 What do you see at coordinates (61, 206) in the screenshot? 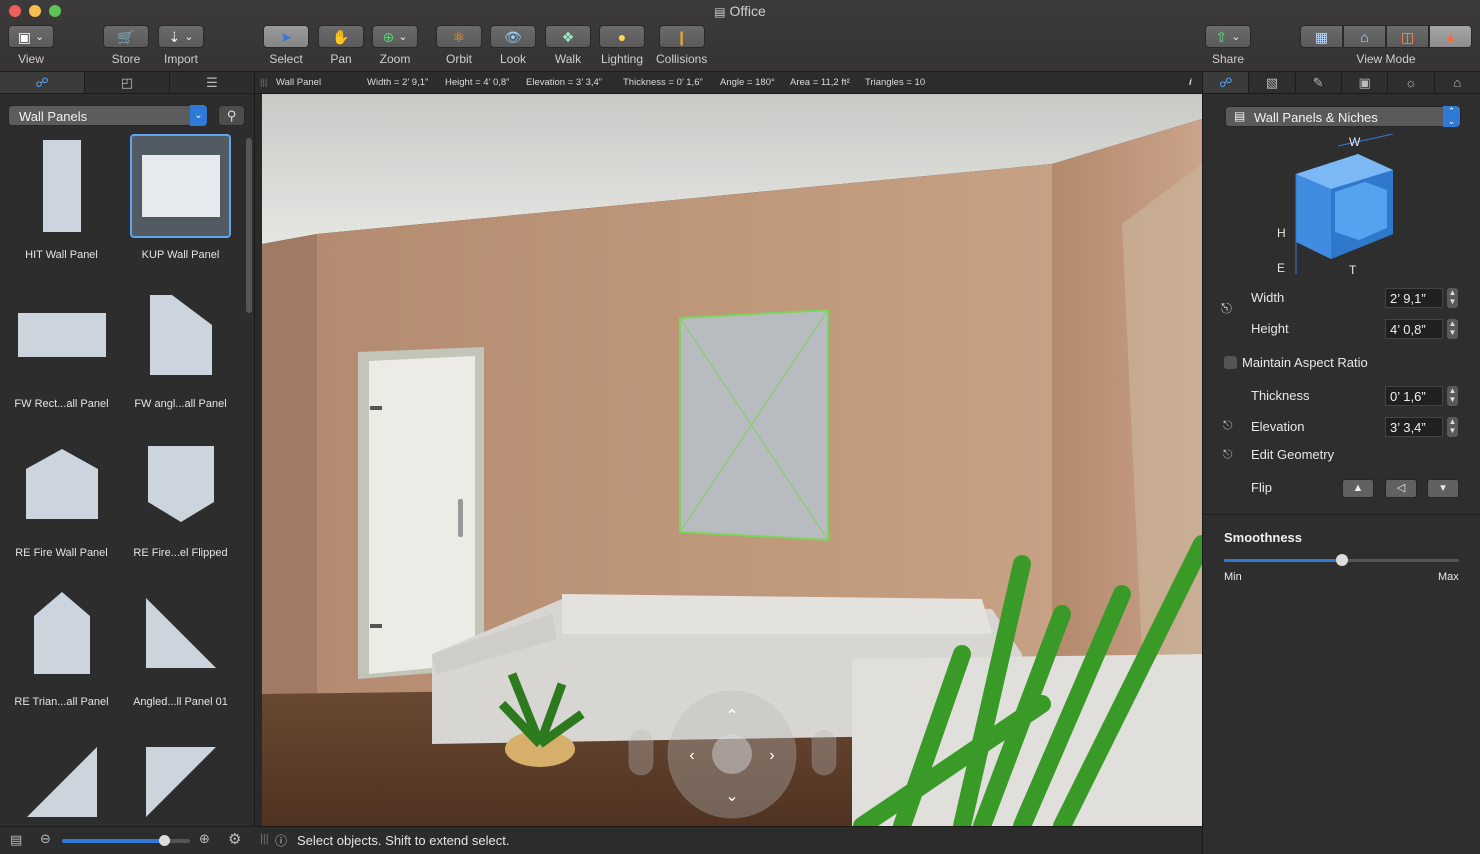
I see `library-item: HIT Wall Panel` at bounding box center [61, 206].